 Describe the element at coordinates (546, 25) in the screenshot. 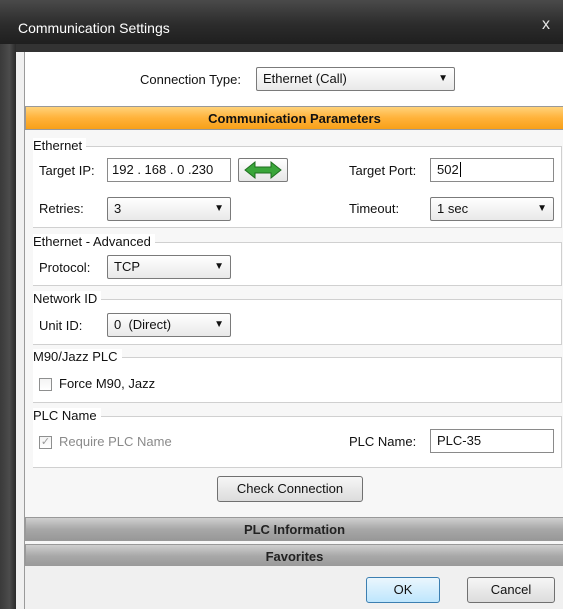

I see `close-icon: x` at that location.